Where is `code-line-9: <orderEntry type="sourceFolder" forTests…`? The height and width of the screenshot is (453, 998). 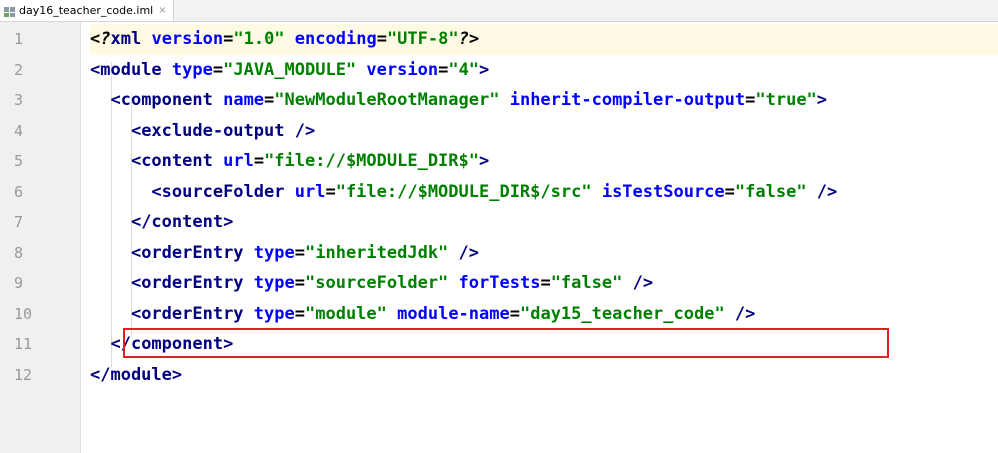
code-line-9: <orderEntry type="sourceFolder" forTests… is located at coordinates (392, 283).